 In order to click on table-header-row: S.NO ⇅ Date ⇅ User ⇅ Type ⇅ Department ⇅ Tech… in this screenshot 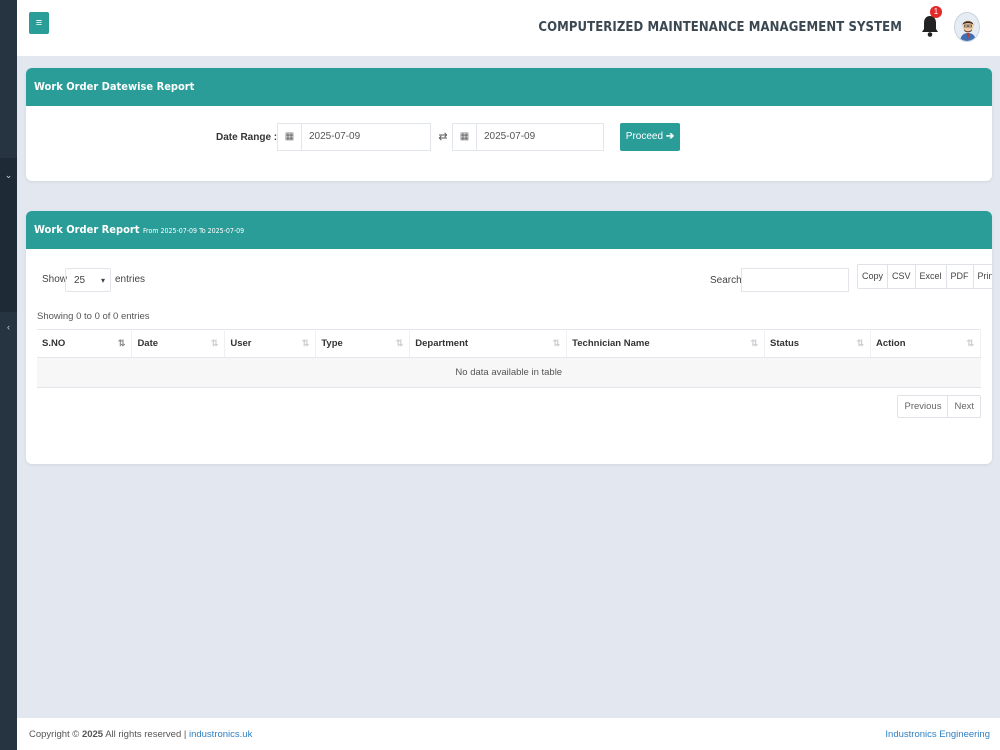, I will do `click(509, 343)`.